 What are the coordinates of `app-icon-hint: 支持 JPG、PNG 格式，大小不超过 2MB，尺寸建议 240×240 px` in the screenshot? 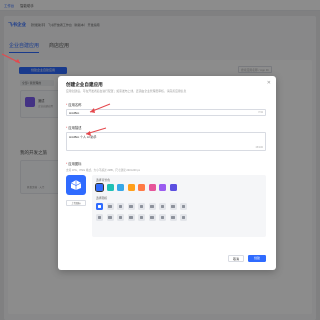 It's located at (103, 170).